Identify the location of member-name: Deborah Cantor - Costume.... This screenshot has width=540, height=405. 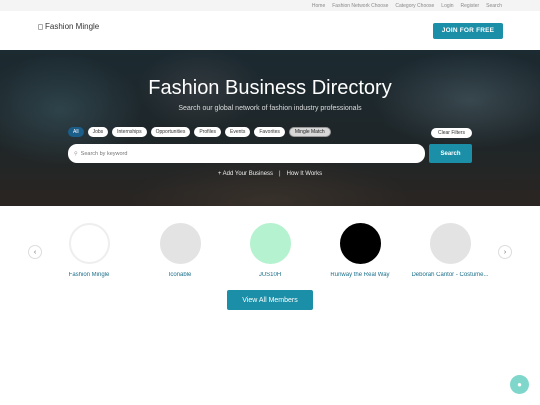
(450, 275).